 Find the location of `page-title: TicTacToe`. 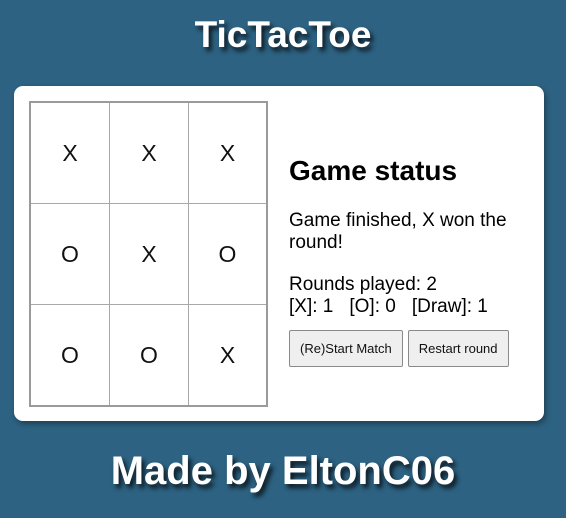

page-title: TicTacToe is located at coordinates (283, 34).